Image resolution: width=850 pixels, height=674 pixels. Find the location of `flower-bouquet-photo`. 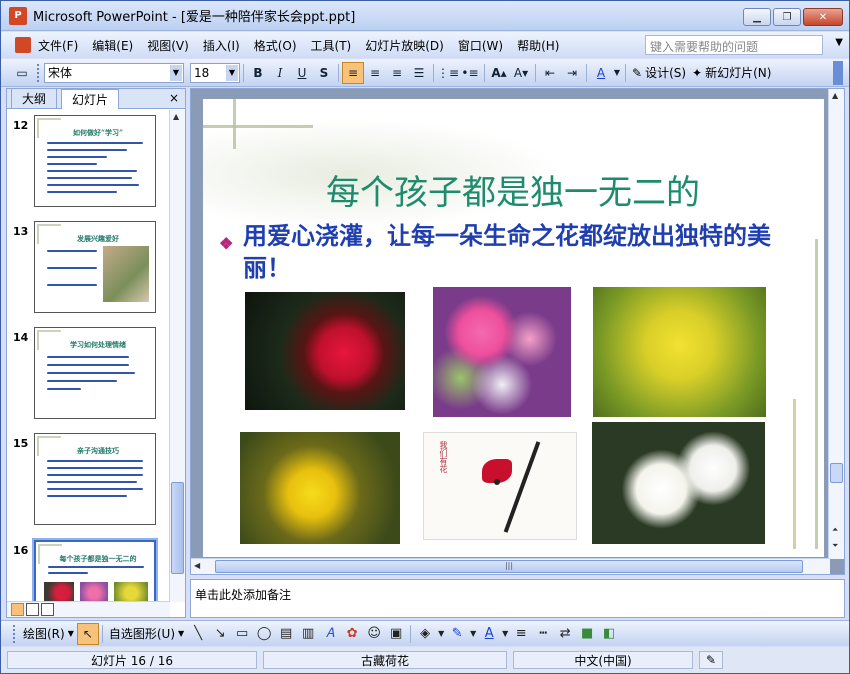

flower-bouquet-photo is located at coordinates (502, 352).